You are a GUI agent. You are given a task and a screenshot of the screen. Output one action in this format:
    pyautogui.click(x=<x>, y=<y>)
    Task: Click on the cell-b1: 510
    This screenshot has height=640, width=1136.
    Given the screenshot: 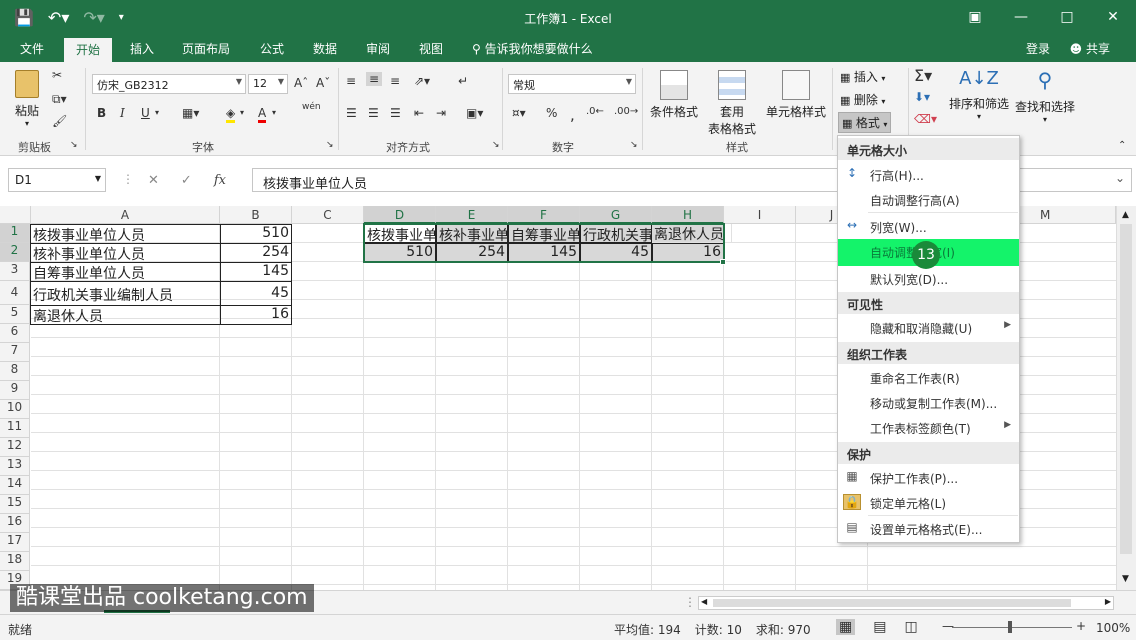 What is the action you would take?
    pyautogui.click(x=256, y=234)
    